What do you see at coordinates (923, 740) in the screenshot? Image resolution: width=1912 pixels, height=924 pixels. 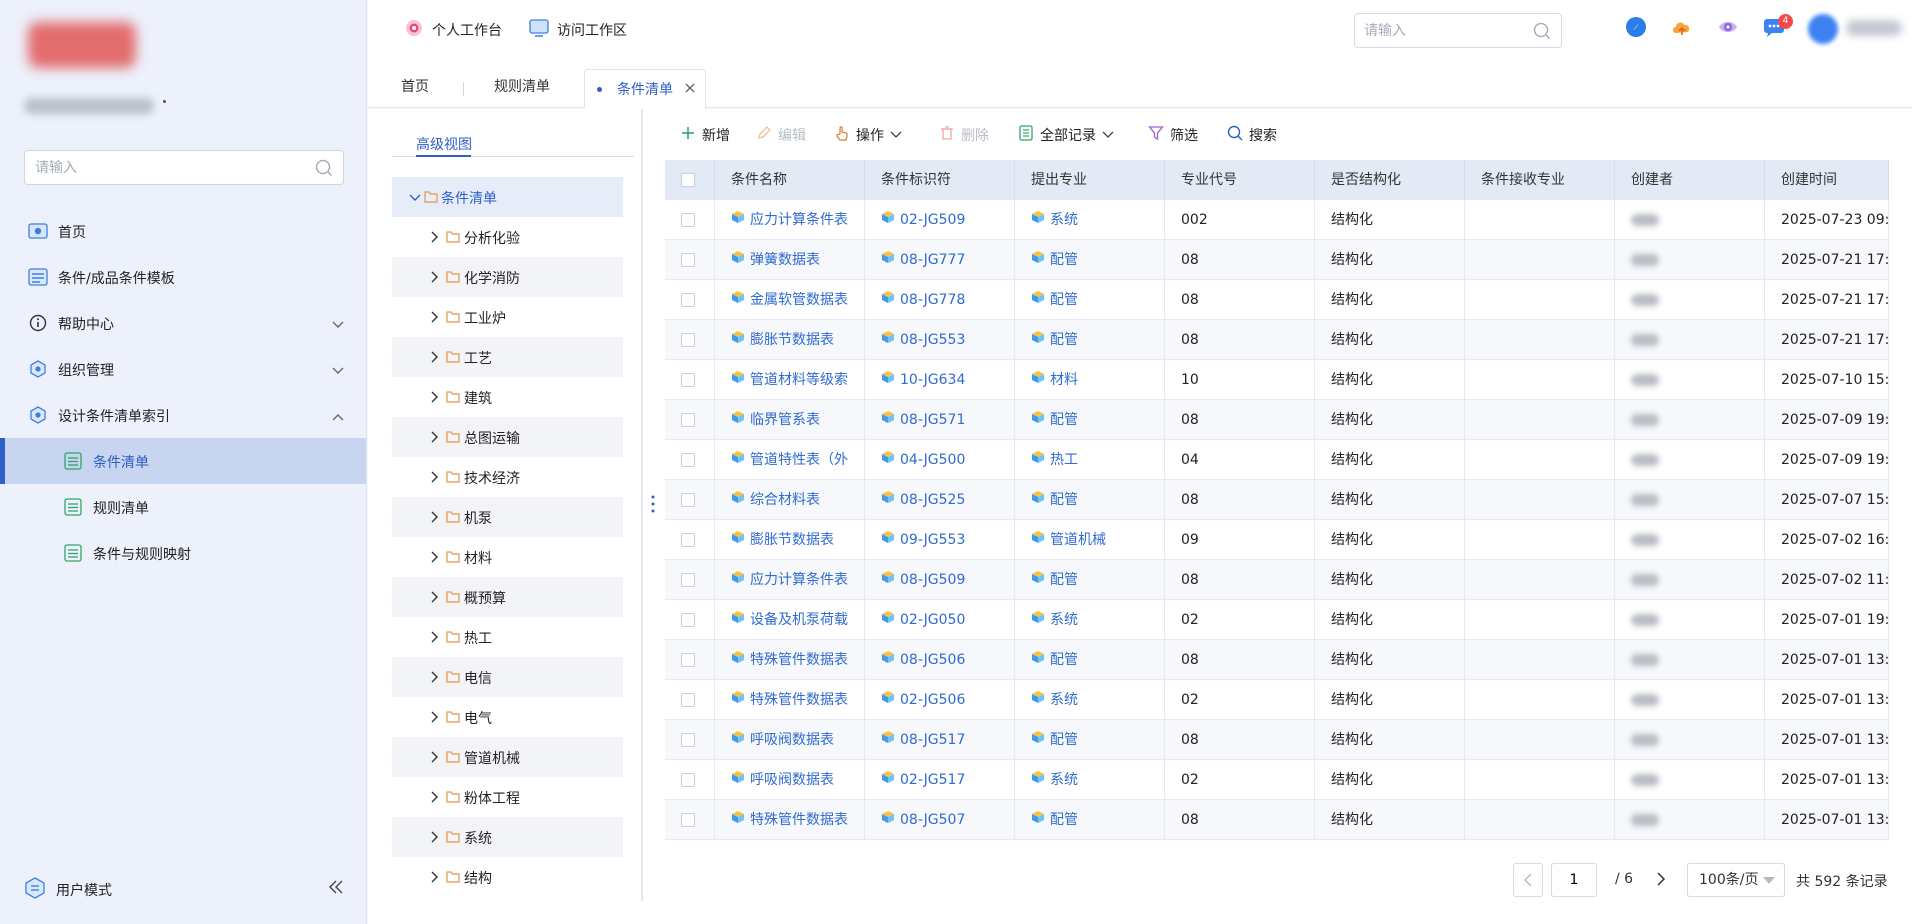 I see `condition-id-link: 08-JG517` at bounding box center [923, 740].